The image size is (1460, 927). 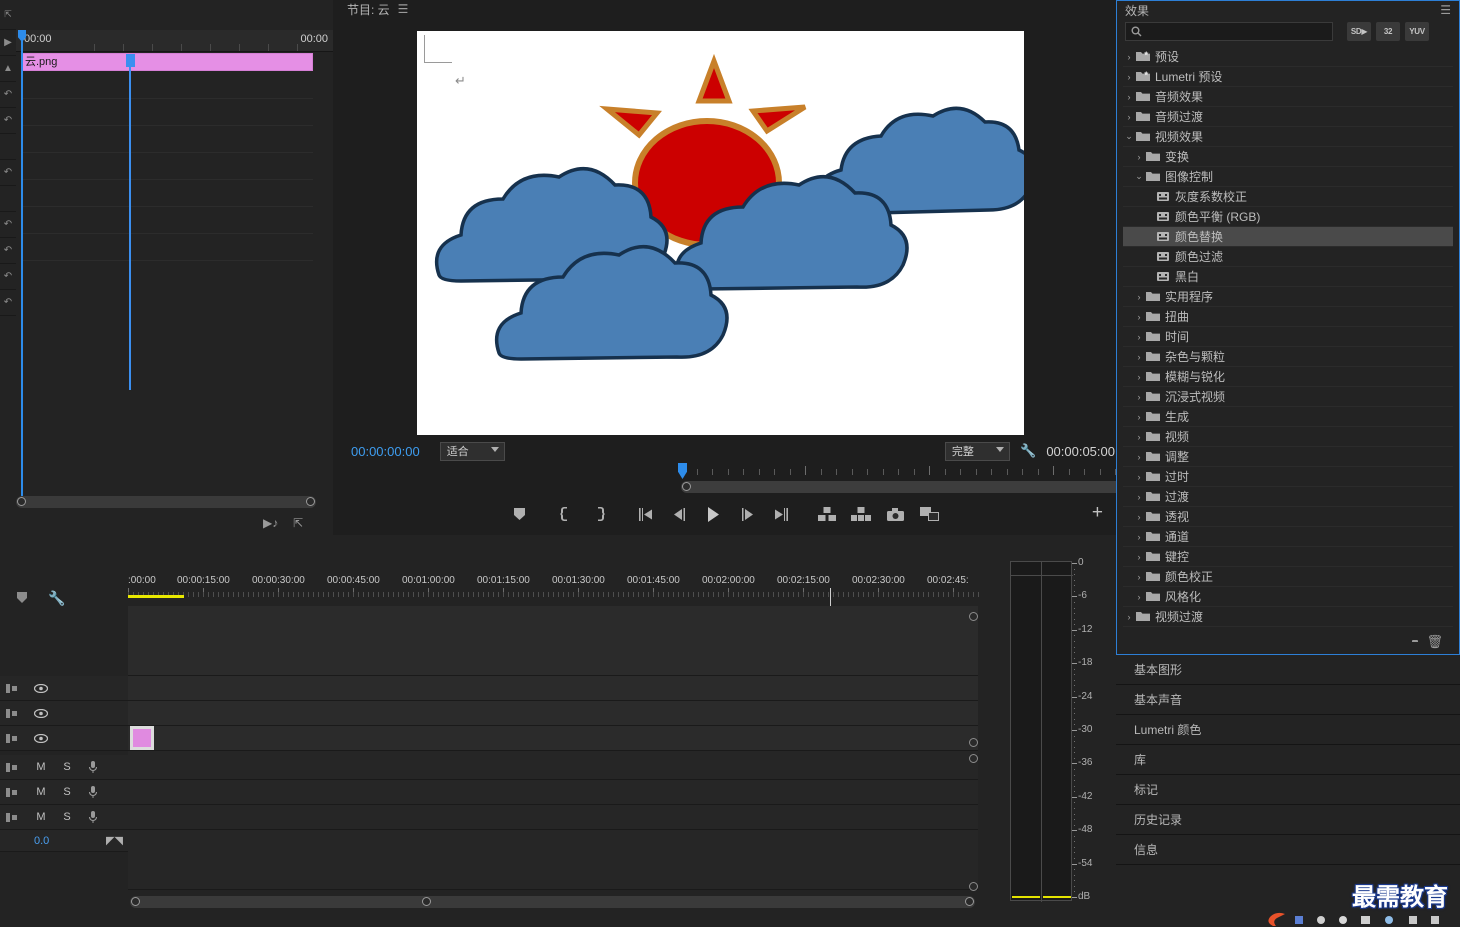 What do you see at coordinates (64, 688) in the screenshot?
I see `video-track-header-v3` at bounding box center [64, 688].